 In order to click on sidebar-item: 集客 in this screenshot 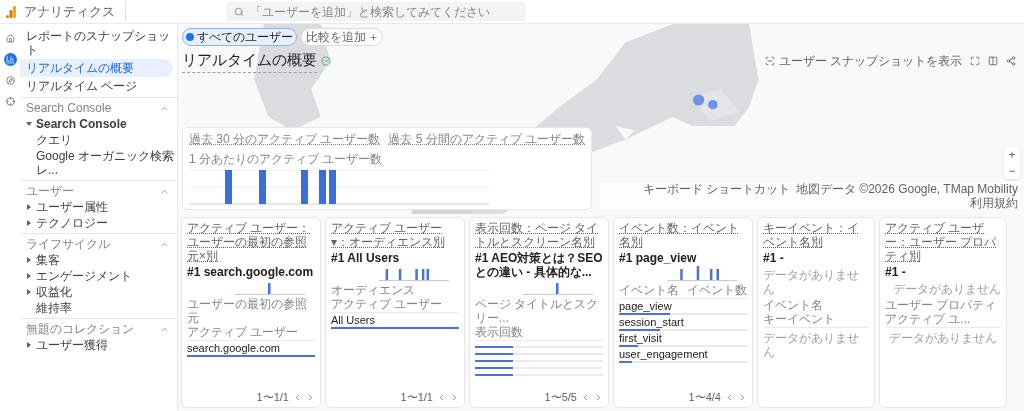, I will do `click(48, 260)`.